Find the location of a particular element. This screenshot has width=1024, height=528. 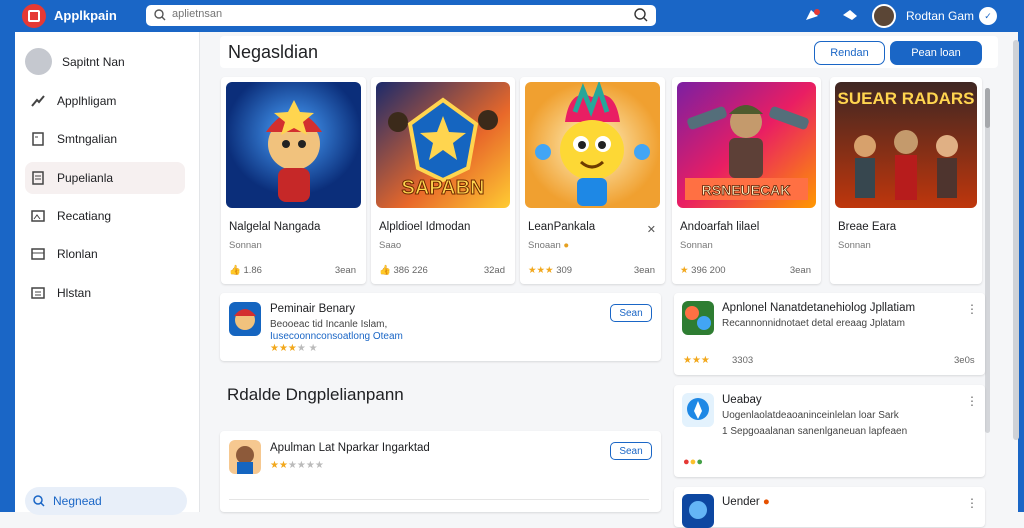

game-art-squad: SUEAR RADARS is located at coordinates (906, 145).